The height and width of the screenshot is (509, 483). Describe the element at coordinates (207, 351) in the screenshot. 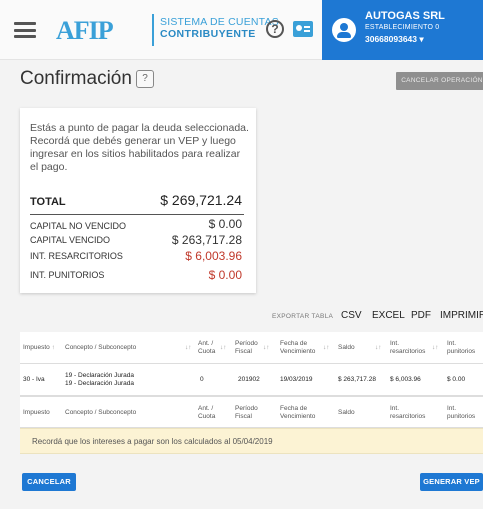

I see `col-ant-cuota-line2: Cuota` at that location.